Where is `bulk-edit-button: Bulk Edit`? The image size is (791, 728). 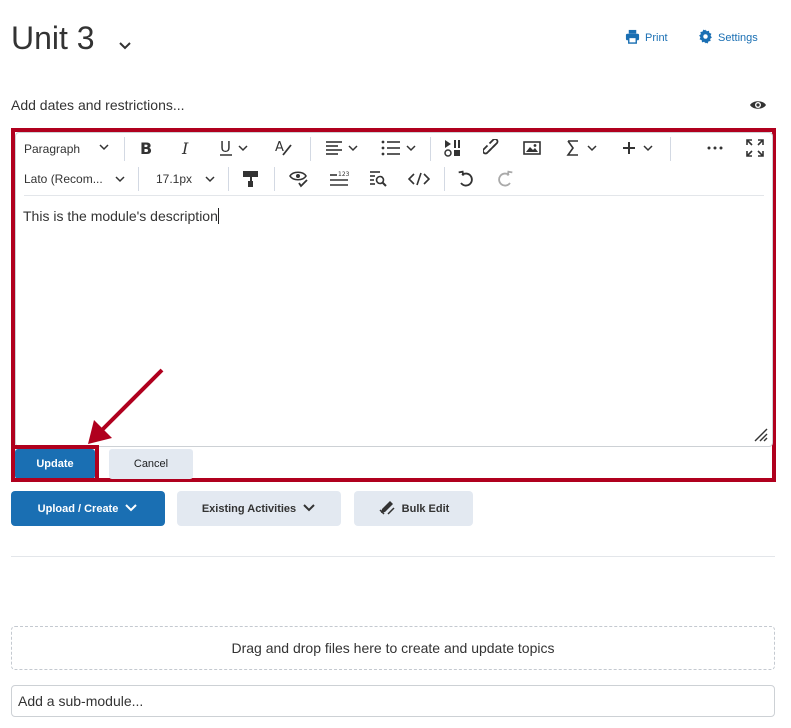
bulk-edit-button: Bulk Edit is located at coordinates (413, 508).